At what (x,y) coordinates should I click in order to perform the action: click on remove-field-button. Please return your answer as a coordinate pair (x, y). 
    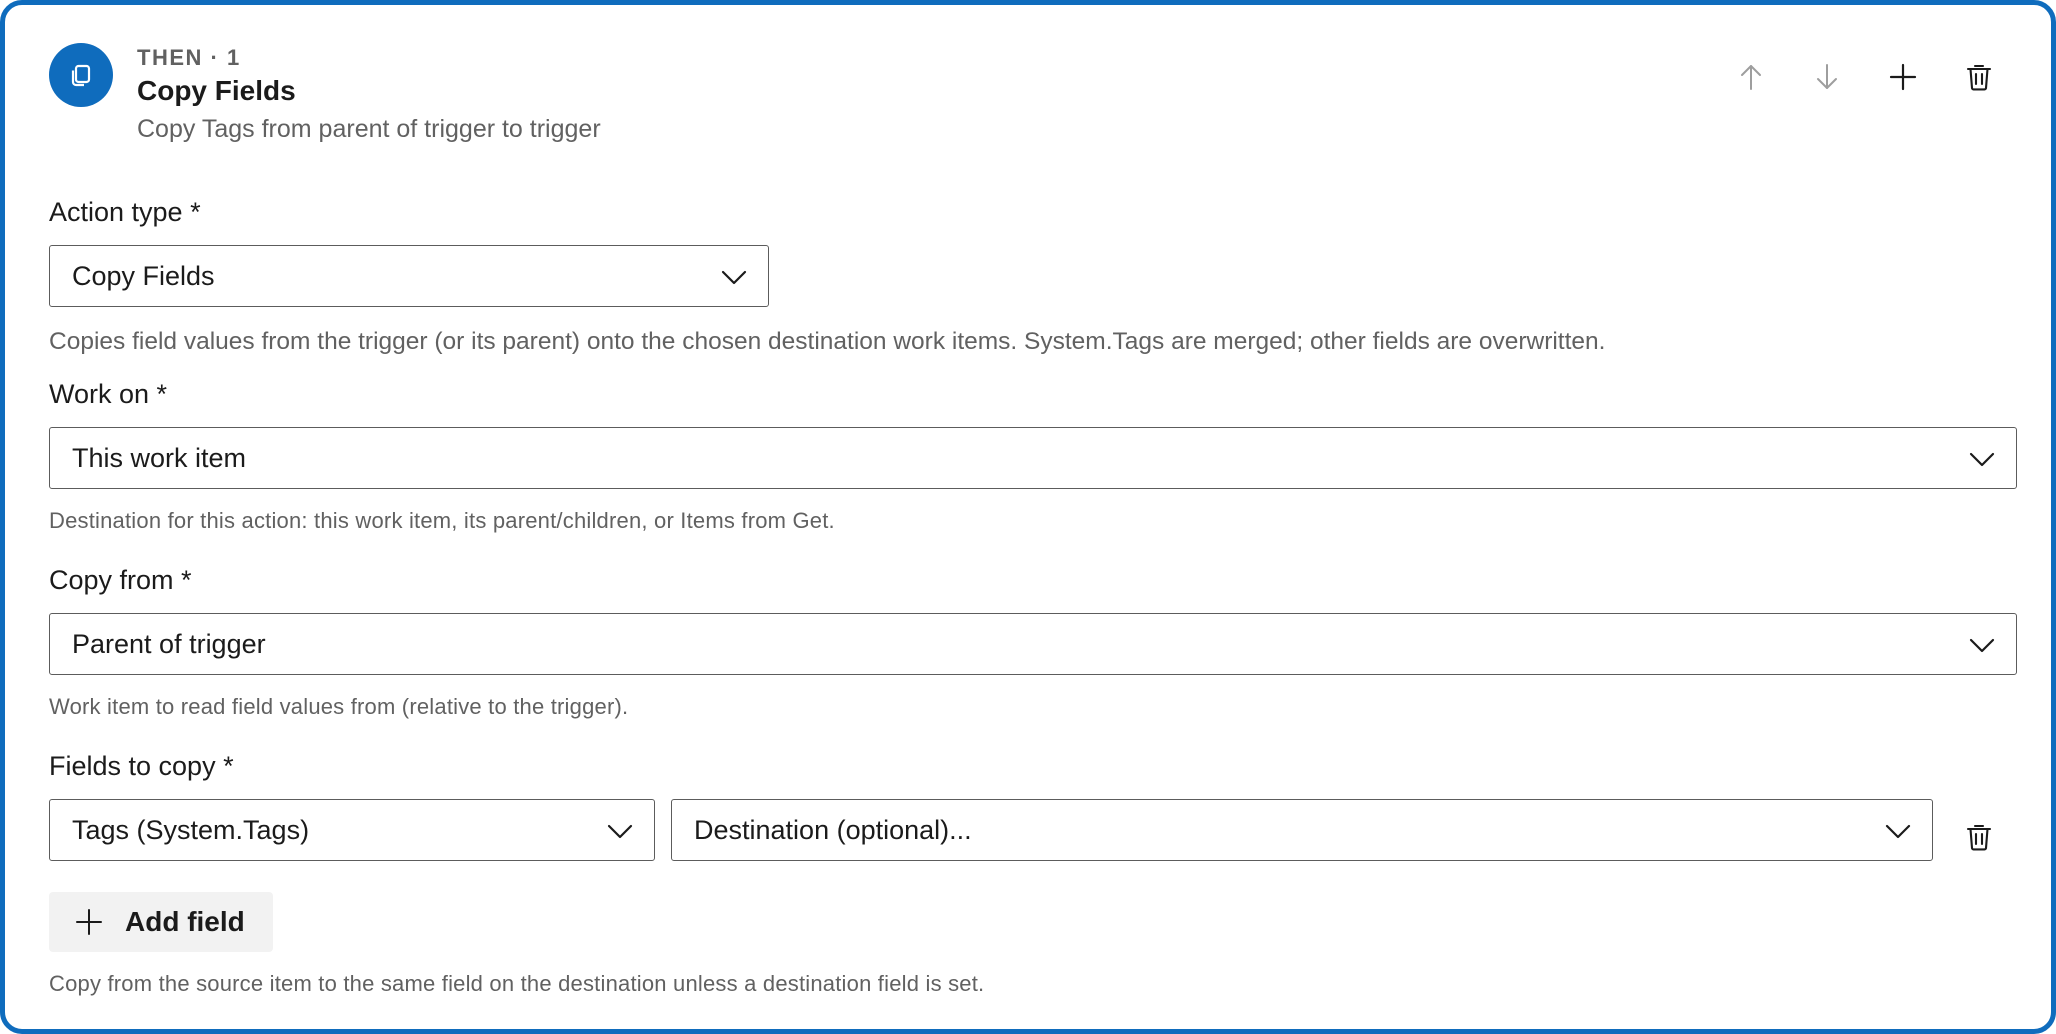
    Looking at the image, I should click on (1979, 837).